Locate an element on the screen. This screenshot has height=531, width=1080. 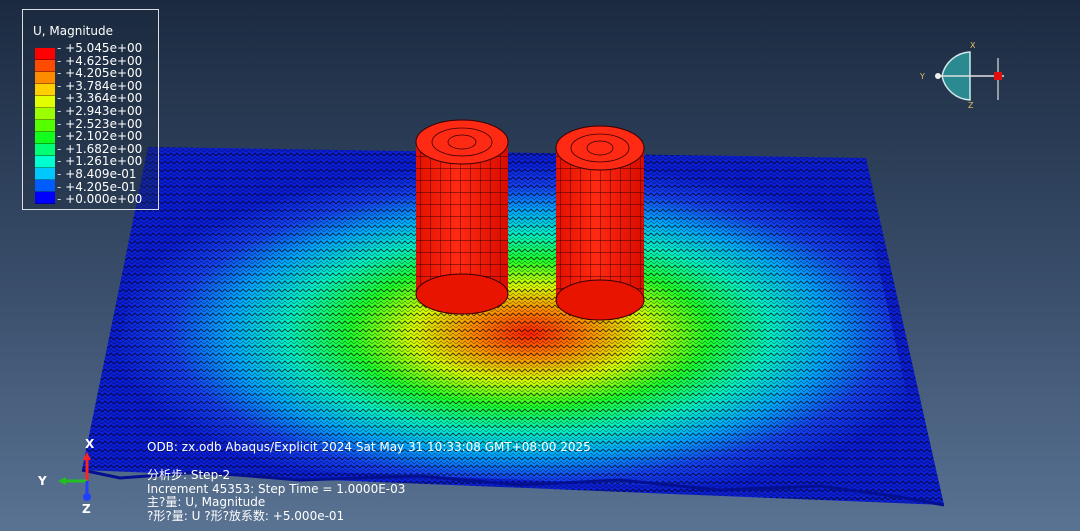
legend-level-label: +5.045e+00 is located at coordinates (99, 48).